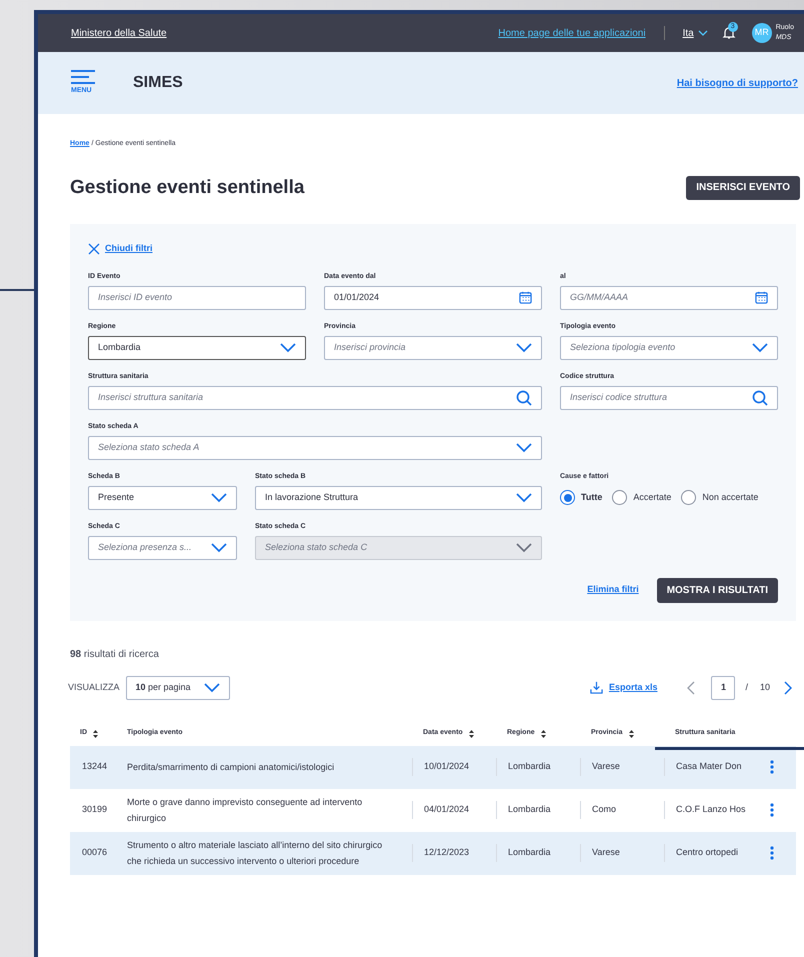 Image resolution: width=804 pixels, height=957 pixels. What do you see at coordinates (765, 687) in the screenshot?
I see `total-pages: 10` at bounding box center [765, 687].